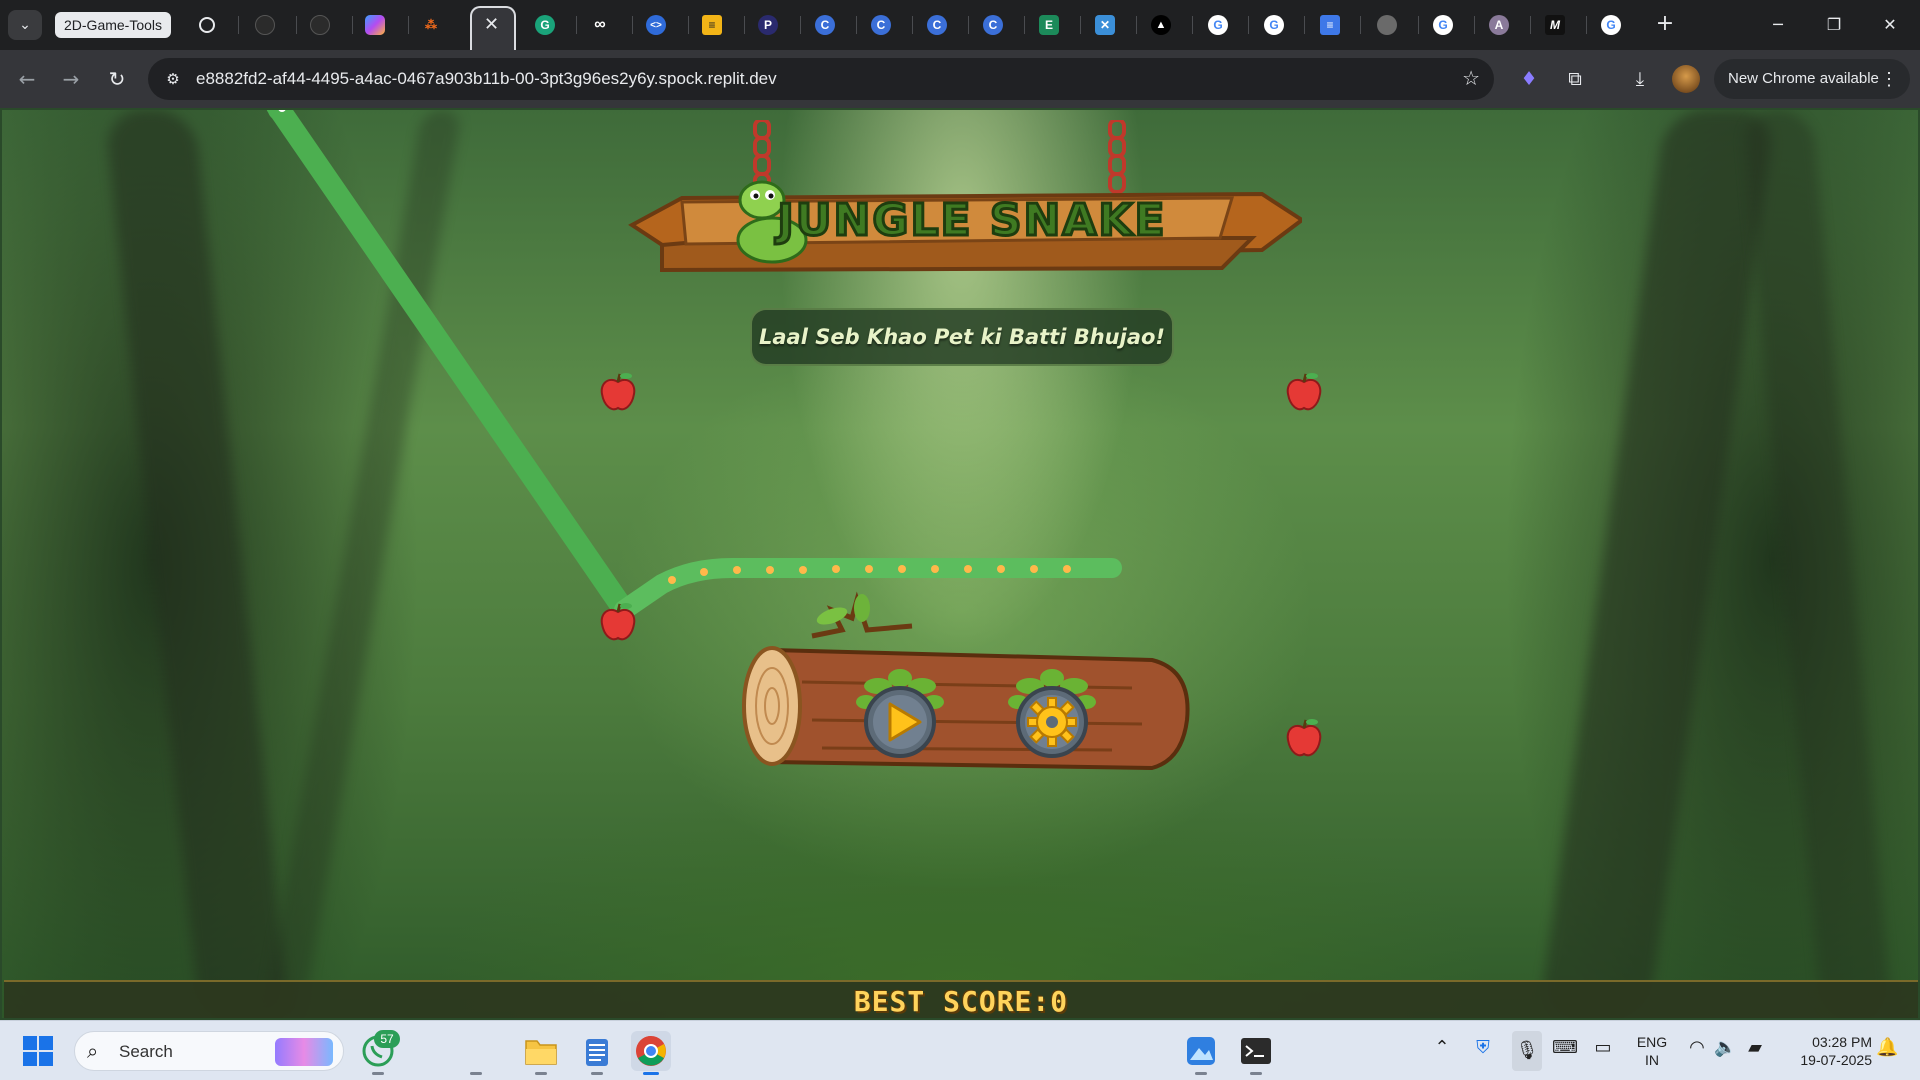  I want to click on tab-sheets: ≡, so click(712, 25).